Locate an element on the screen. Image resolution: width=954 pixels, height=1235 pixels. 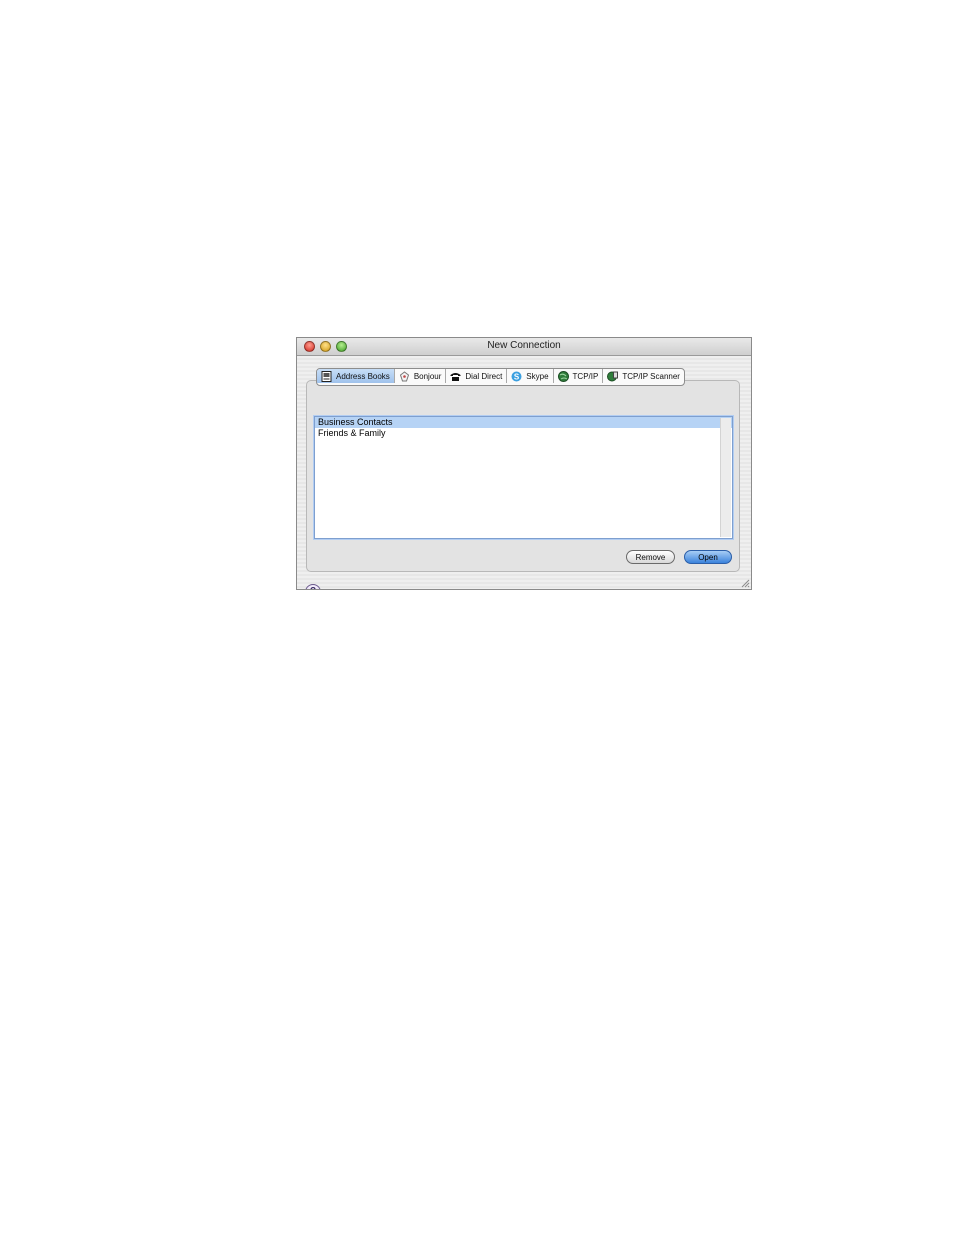
tab-bonjour: Bonjour is located at coordinates (421, 376).